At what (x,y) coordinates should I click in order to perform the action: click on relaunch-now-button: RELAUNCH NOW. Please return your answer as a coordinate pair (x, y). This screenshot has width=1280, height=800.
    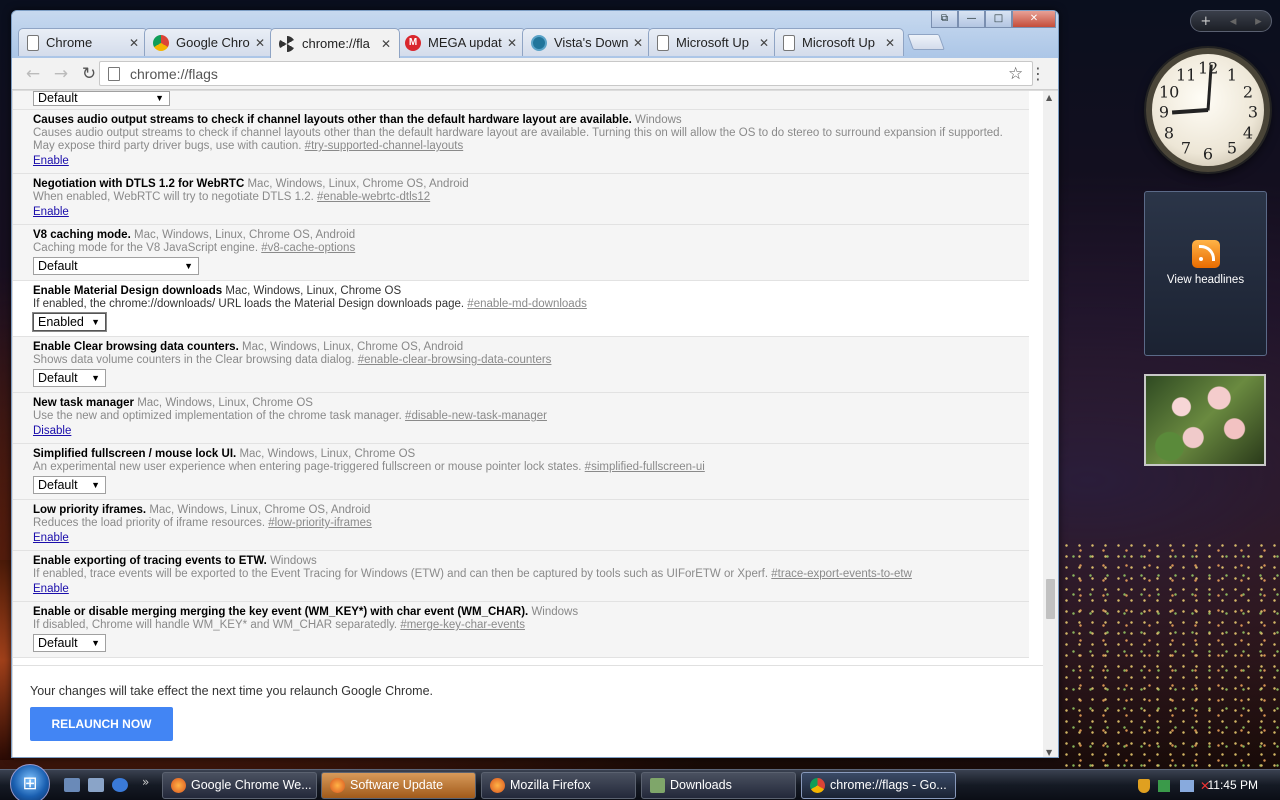
    Looking at the image, I should click on (101, 724).